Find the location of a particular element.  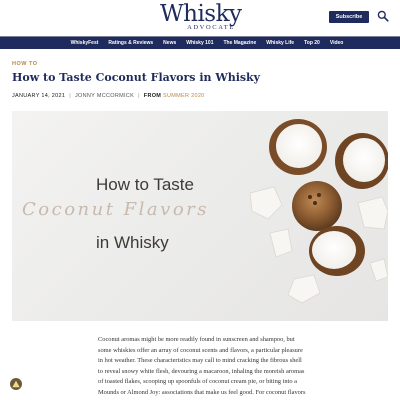

site-header: Whisky ADVOCATE Subscribe is located at coordinates (200, 18).